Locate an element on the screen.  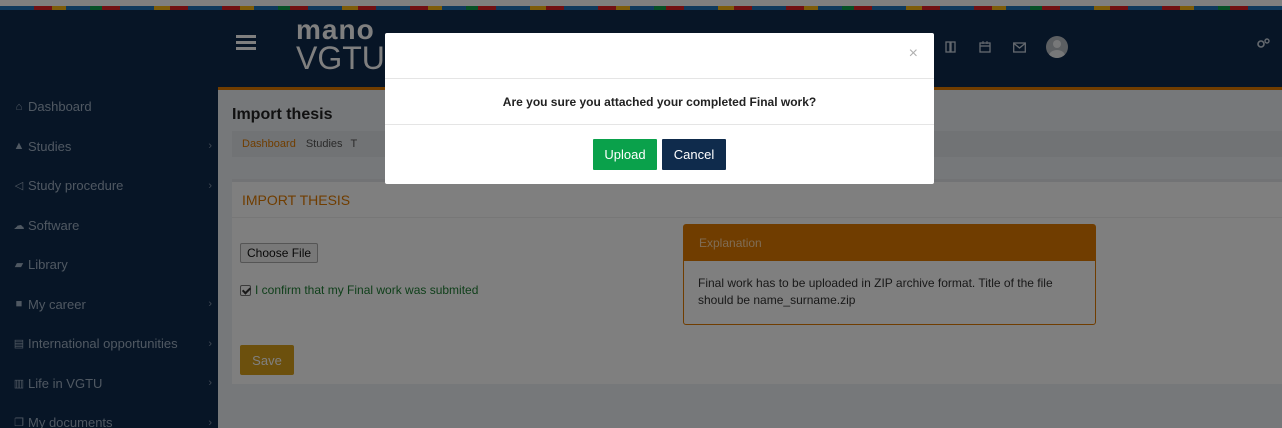
dialog-header: × is located at coordinates (659, 56).